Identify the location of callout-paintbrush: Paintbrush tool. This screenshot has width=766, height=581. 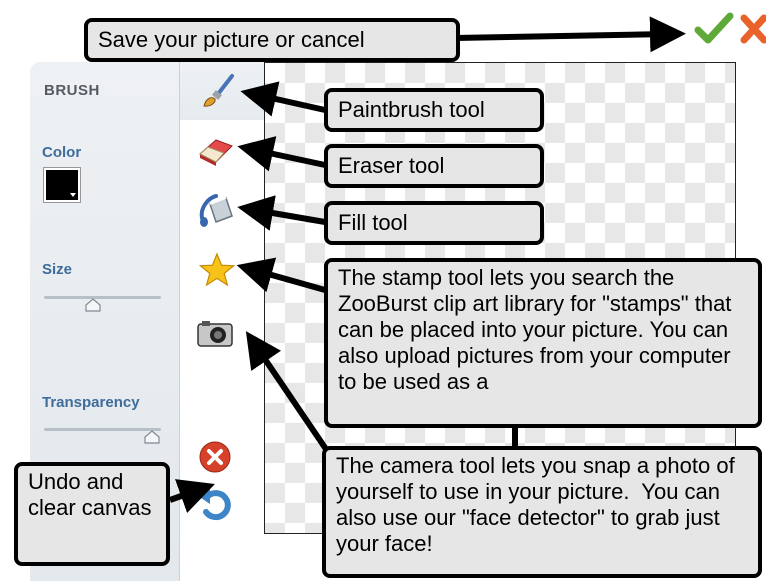
(434, 110).